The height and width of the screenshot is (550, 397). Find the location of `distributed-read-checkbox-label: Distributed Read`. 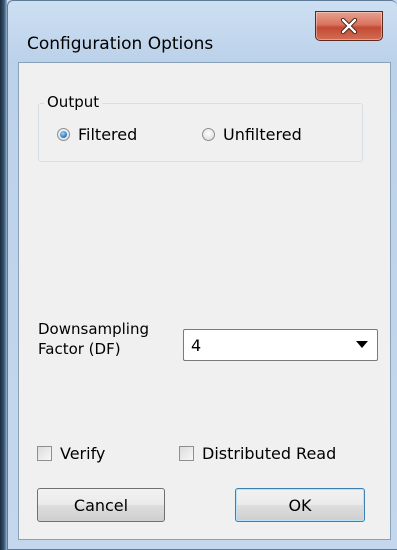

distributed-read-checkbox-label: Distributed Read is located at coordinates (269, 453).